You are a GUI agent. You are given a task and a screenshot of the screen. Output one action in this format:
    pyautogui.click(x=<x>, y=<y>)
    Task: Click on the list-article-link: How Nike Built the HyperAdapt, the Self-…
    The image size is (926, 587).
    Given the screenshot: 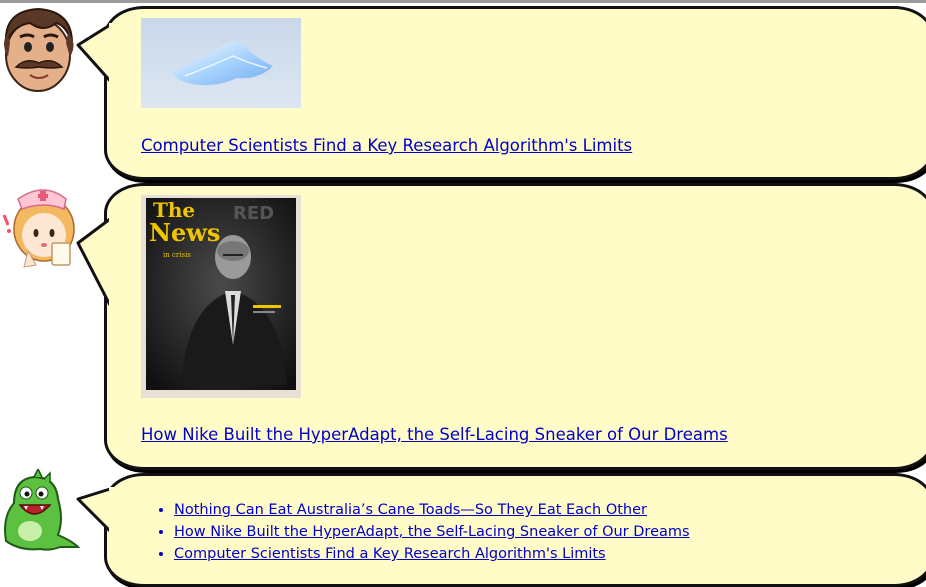 What is the action you would take?
    pyautogui.click(x=432, y=532)
    